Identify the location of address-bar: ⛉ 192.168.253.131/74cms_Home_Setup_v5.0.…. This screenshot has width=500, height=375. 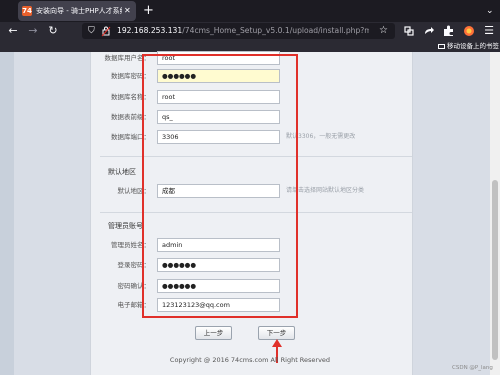
(238, 31).